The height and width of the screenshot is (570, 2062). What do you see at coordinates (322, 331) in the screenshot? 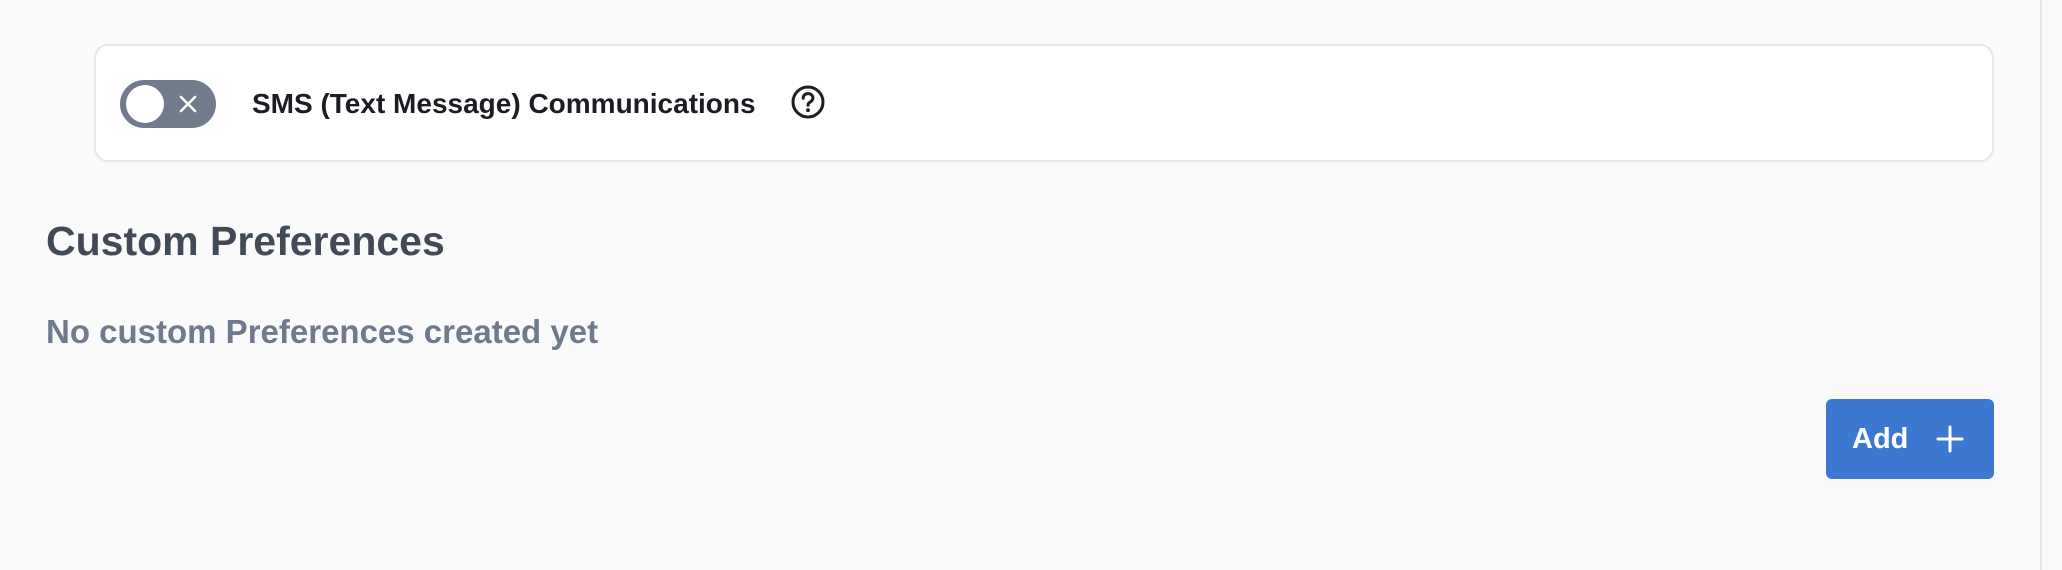
I see `empty-state-message: No custom Preferences created yet` at bounding box center [322, 331].